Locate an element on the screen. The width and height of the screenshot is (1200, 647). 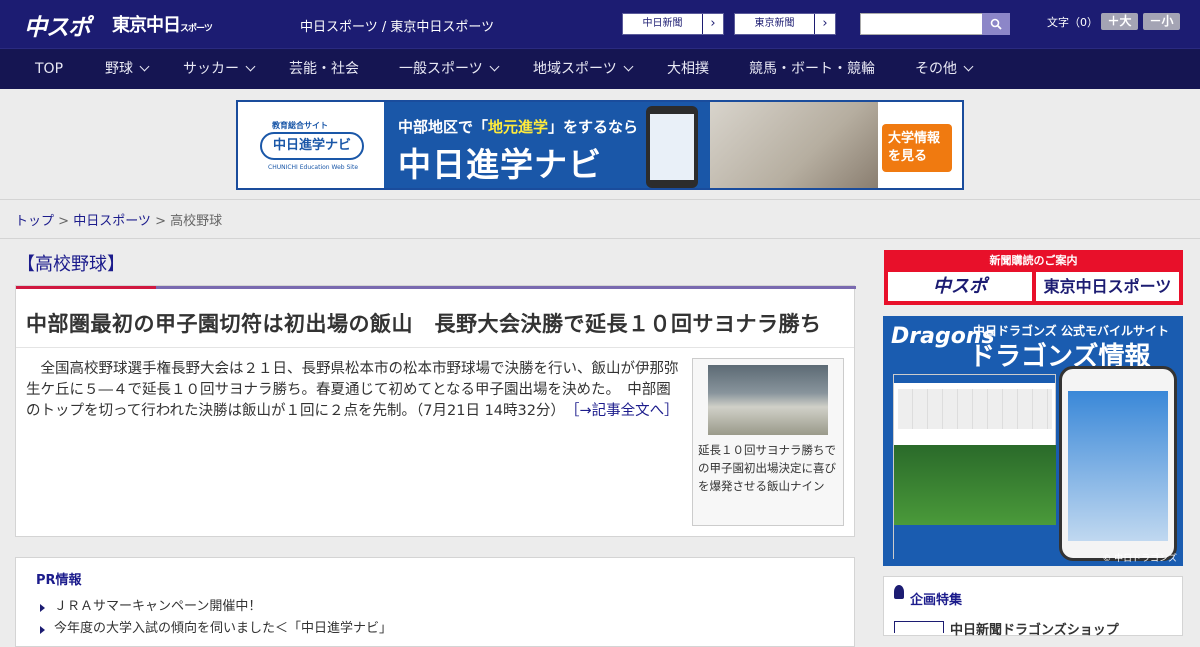
mobile-phone-image is located at coordinates (1118, 463).